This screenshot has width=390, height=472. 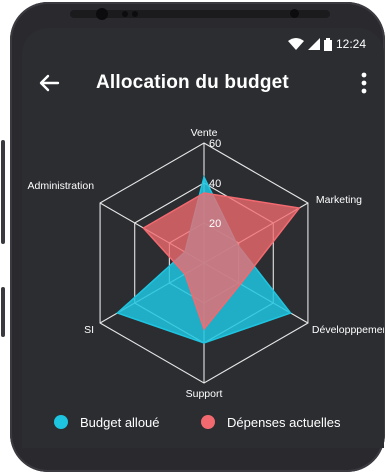 What do you see at coordinates (61, 422) in the screenshot?
I see `legend-swatch-budget` at bounding box center [61, 422].